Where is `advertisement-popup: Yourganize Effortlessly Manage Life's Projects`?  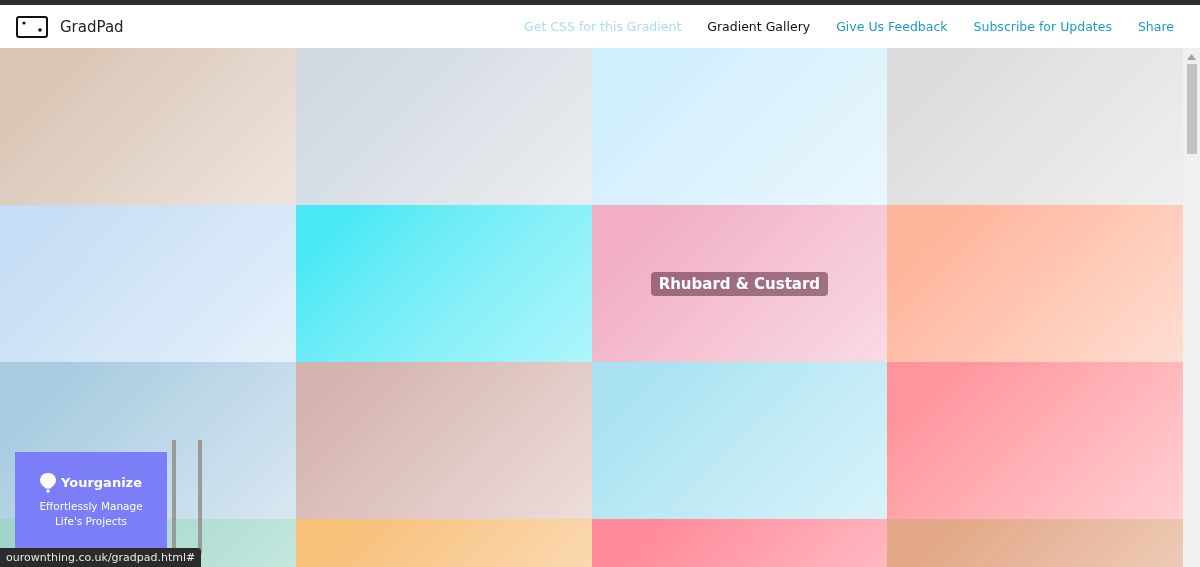 advertisement-popup: Yourganize Effortlessly Manage Life's Projects is located at coordinates (91, 500).